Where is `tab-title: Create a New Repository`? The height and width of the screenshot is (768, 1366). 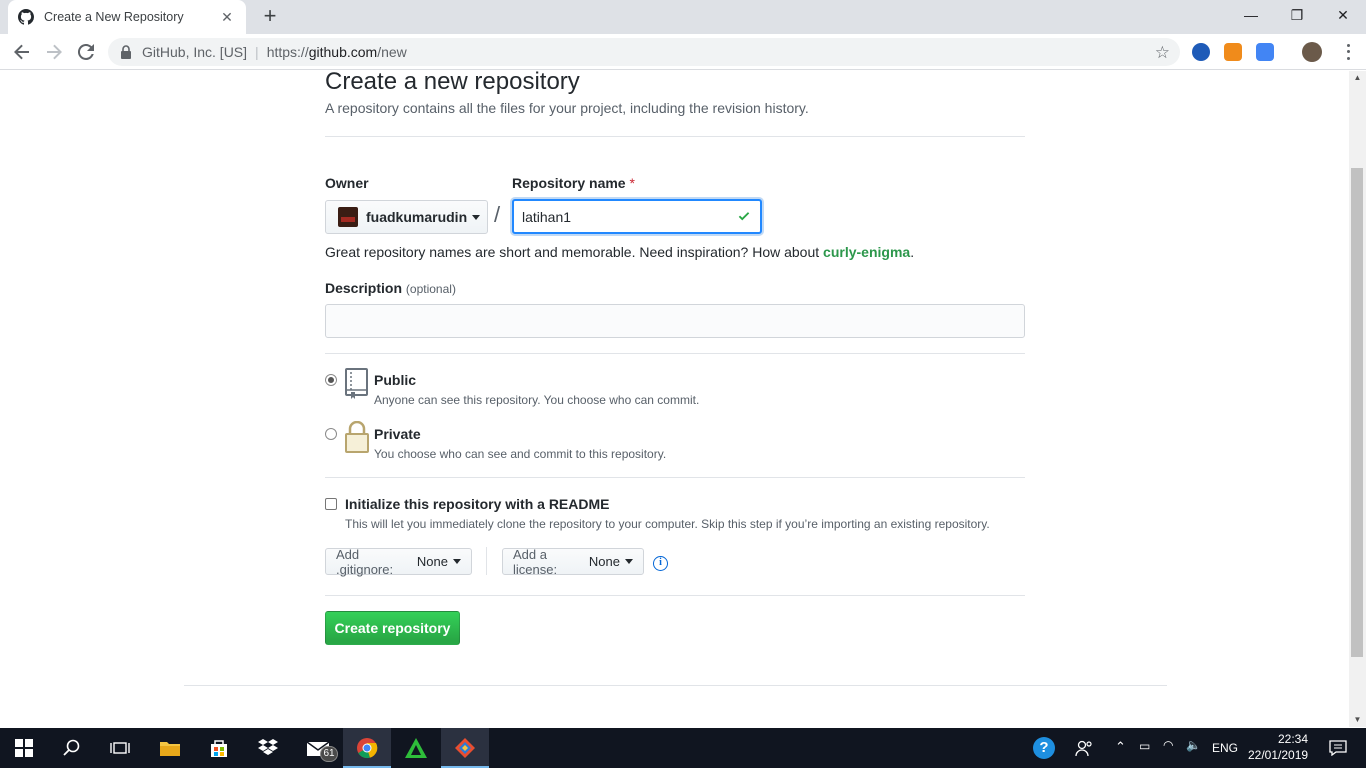
tab-title: Create a New Repository is located at coordinates (114, 17).